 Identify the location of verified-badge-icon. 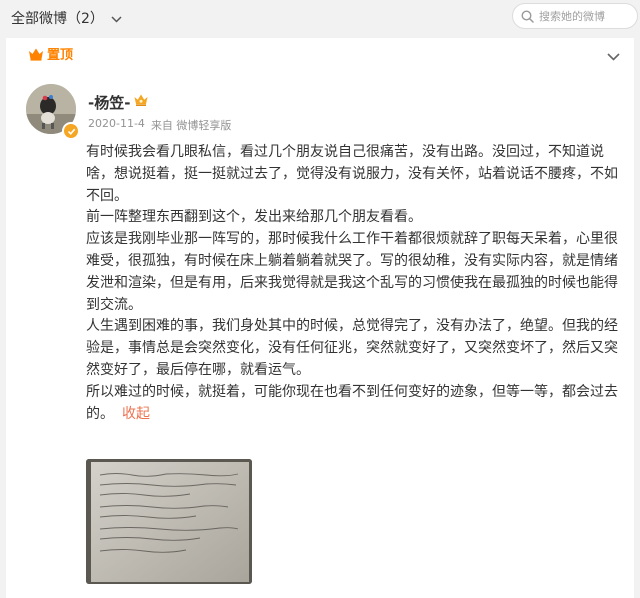
(71, 131).